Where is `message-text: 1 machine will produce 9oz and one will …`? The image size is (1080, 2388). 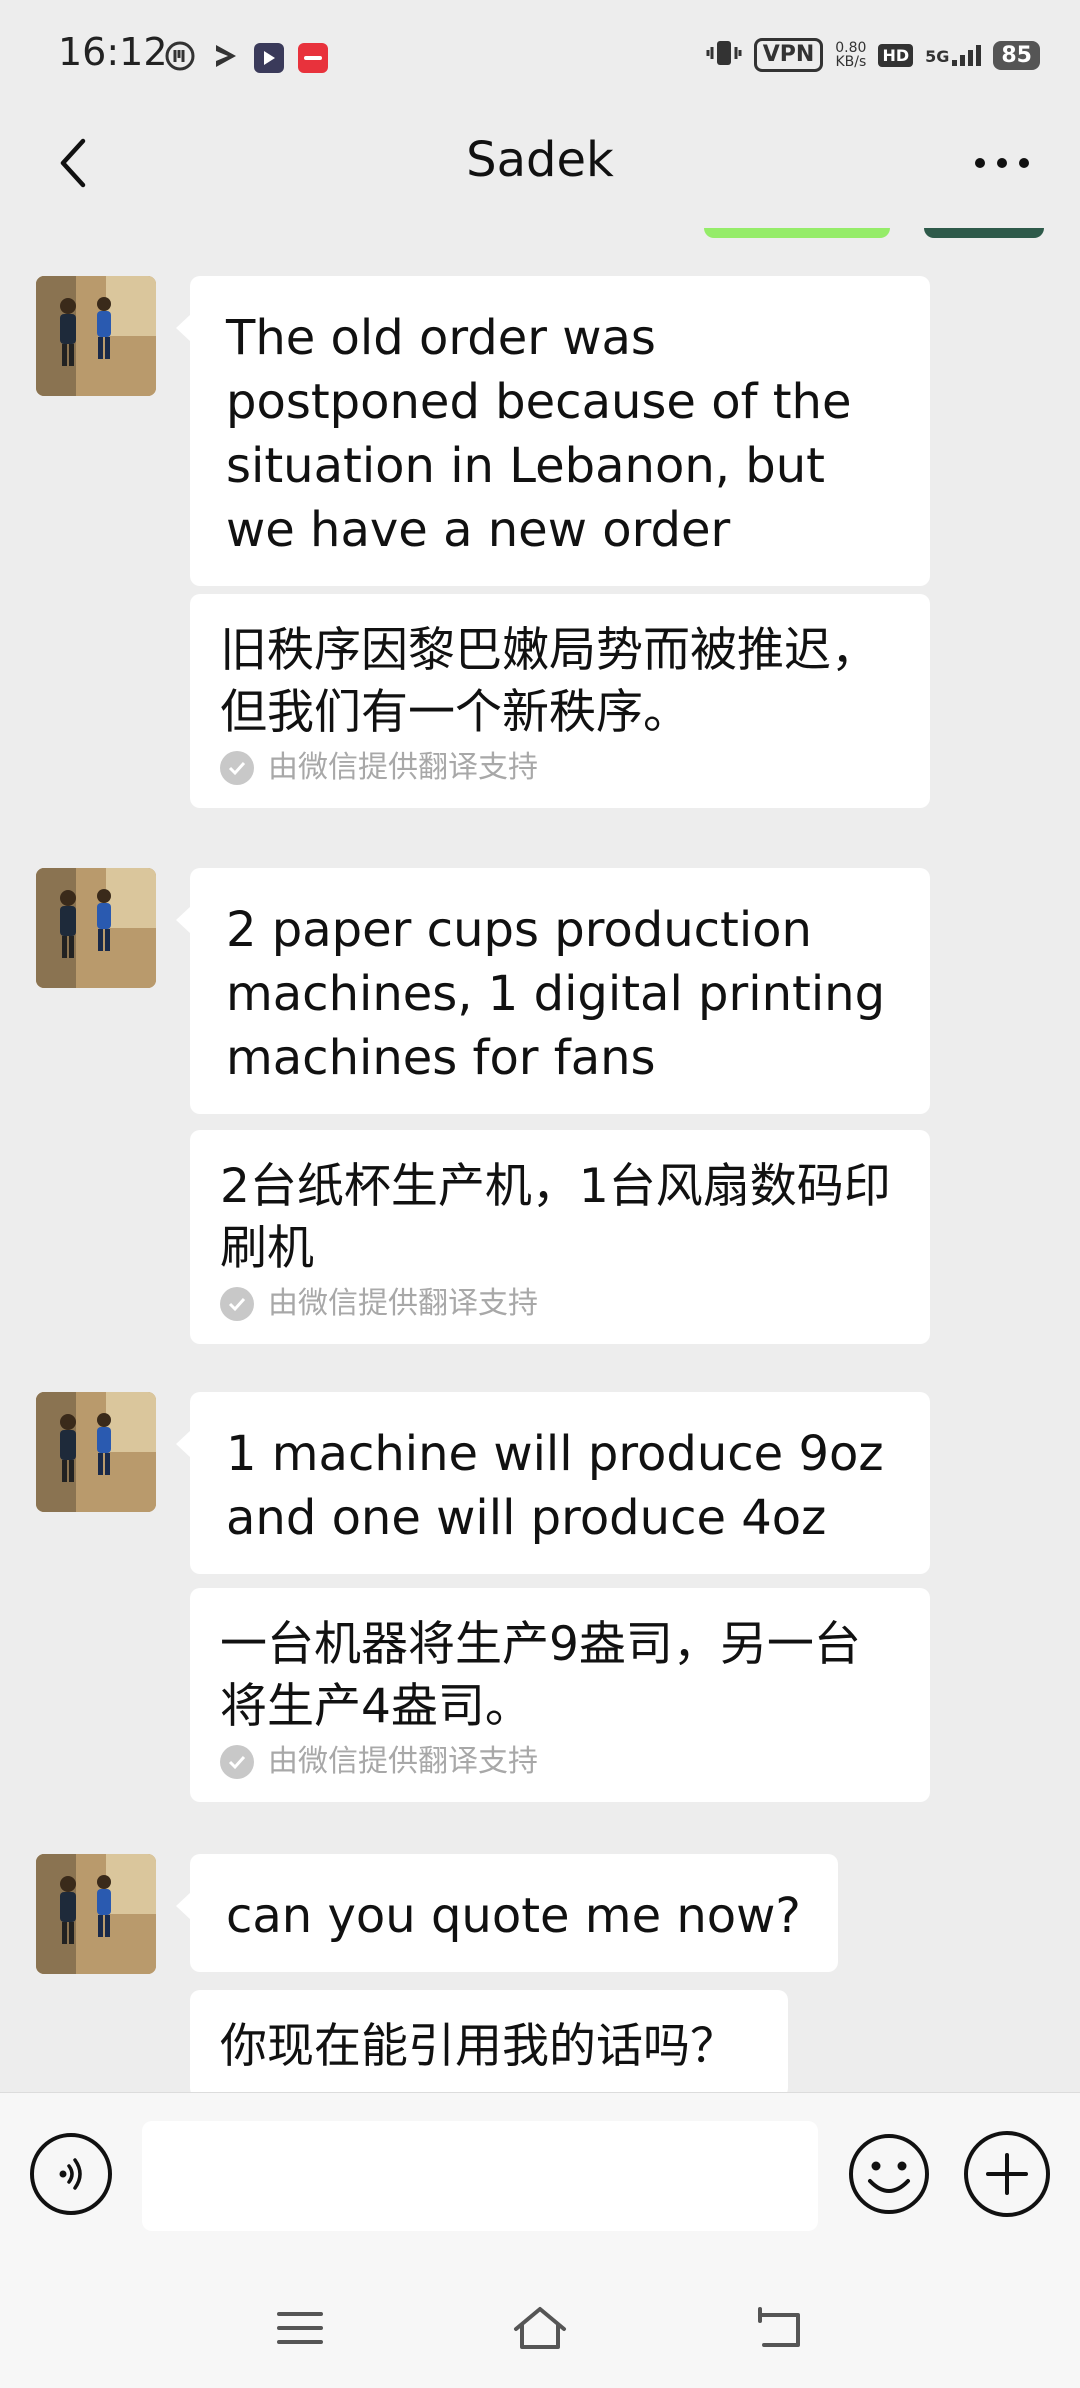
message-text: 1 machine will produce 9oz and one will … is located at coordinates (555, 1486).